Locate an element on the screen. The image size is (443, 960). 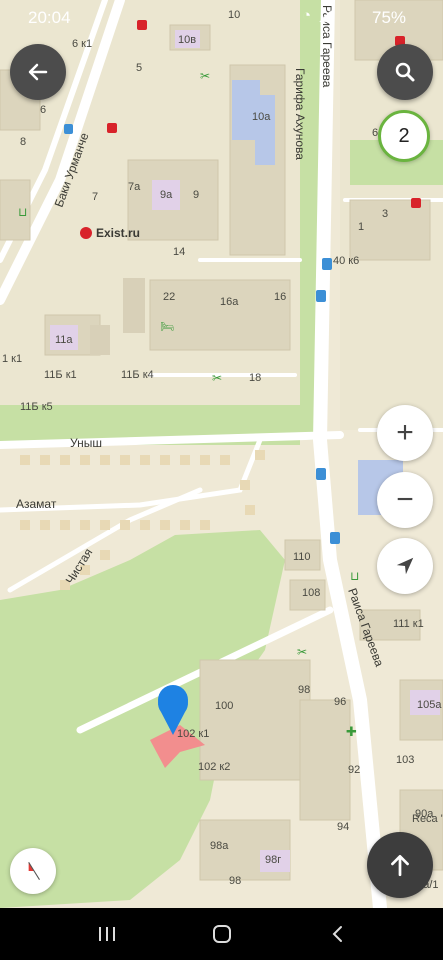
system-back-button is located at coordinates (338, 934).